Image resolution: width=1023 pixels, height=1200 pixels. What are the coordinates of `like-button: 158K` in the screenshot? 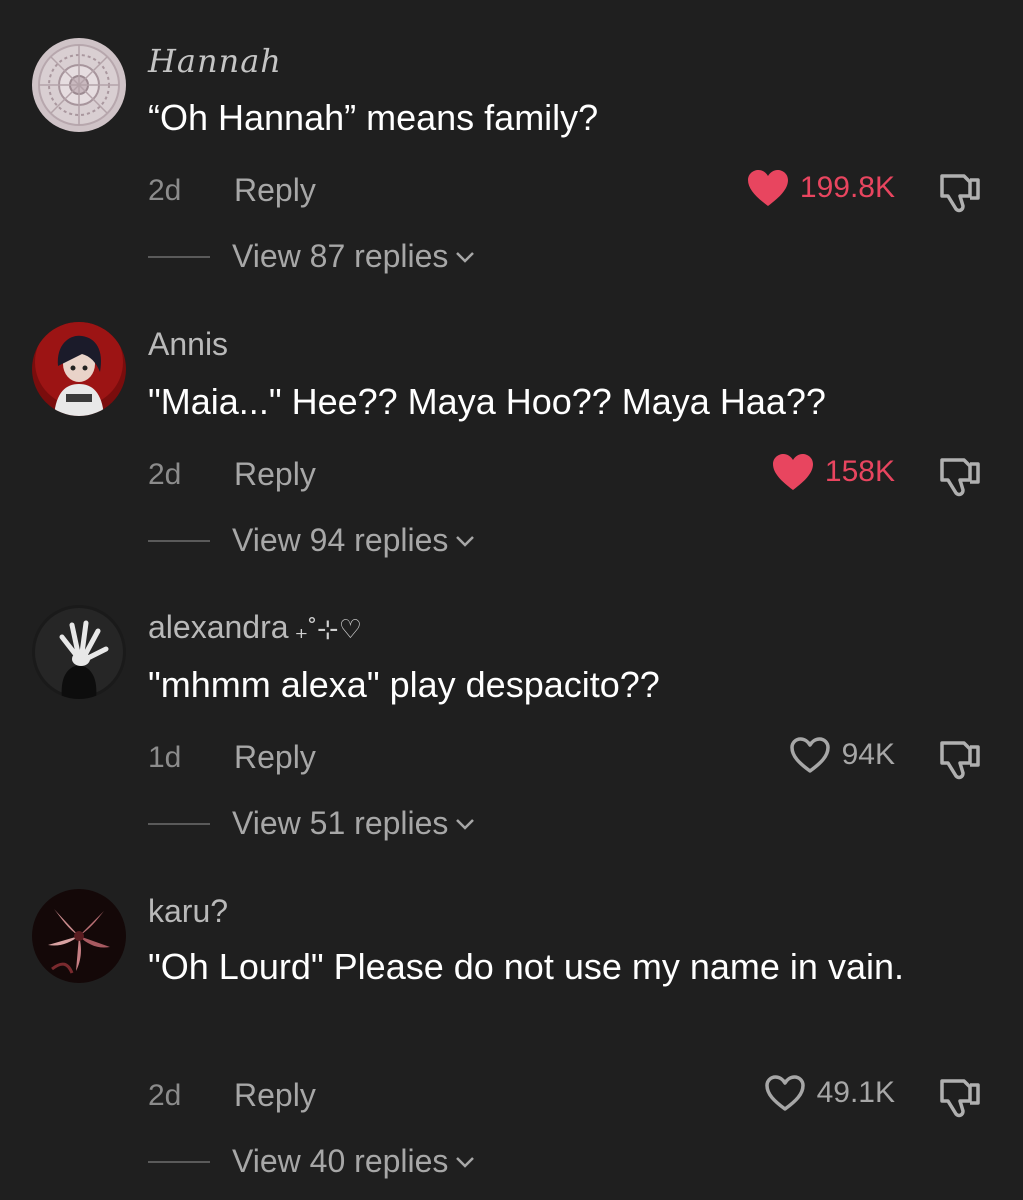 It's located at (833, 472).